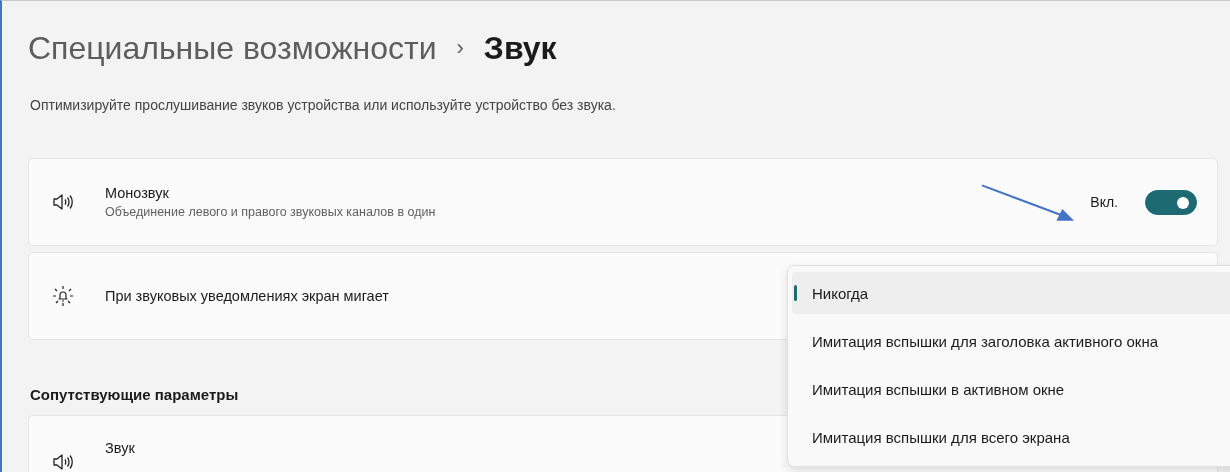 This screenshot has width=1230, height=472. What do you see at coordinates (247, 296) in the screenshot?
I see `setting-title: При звуковых уведомлениях экран мигает` at bounding box center [247, 296].